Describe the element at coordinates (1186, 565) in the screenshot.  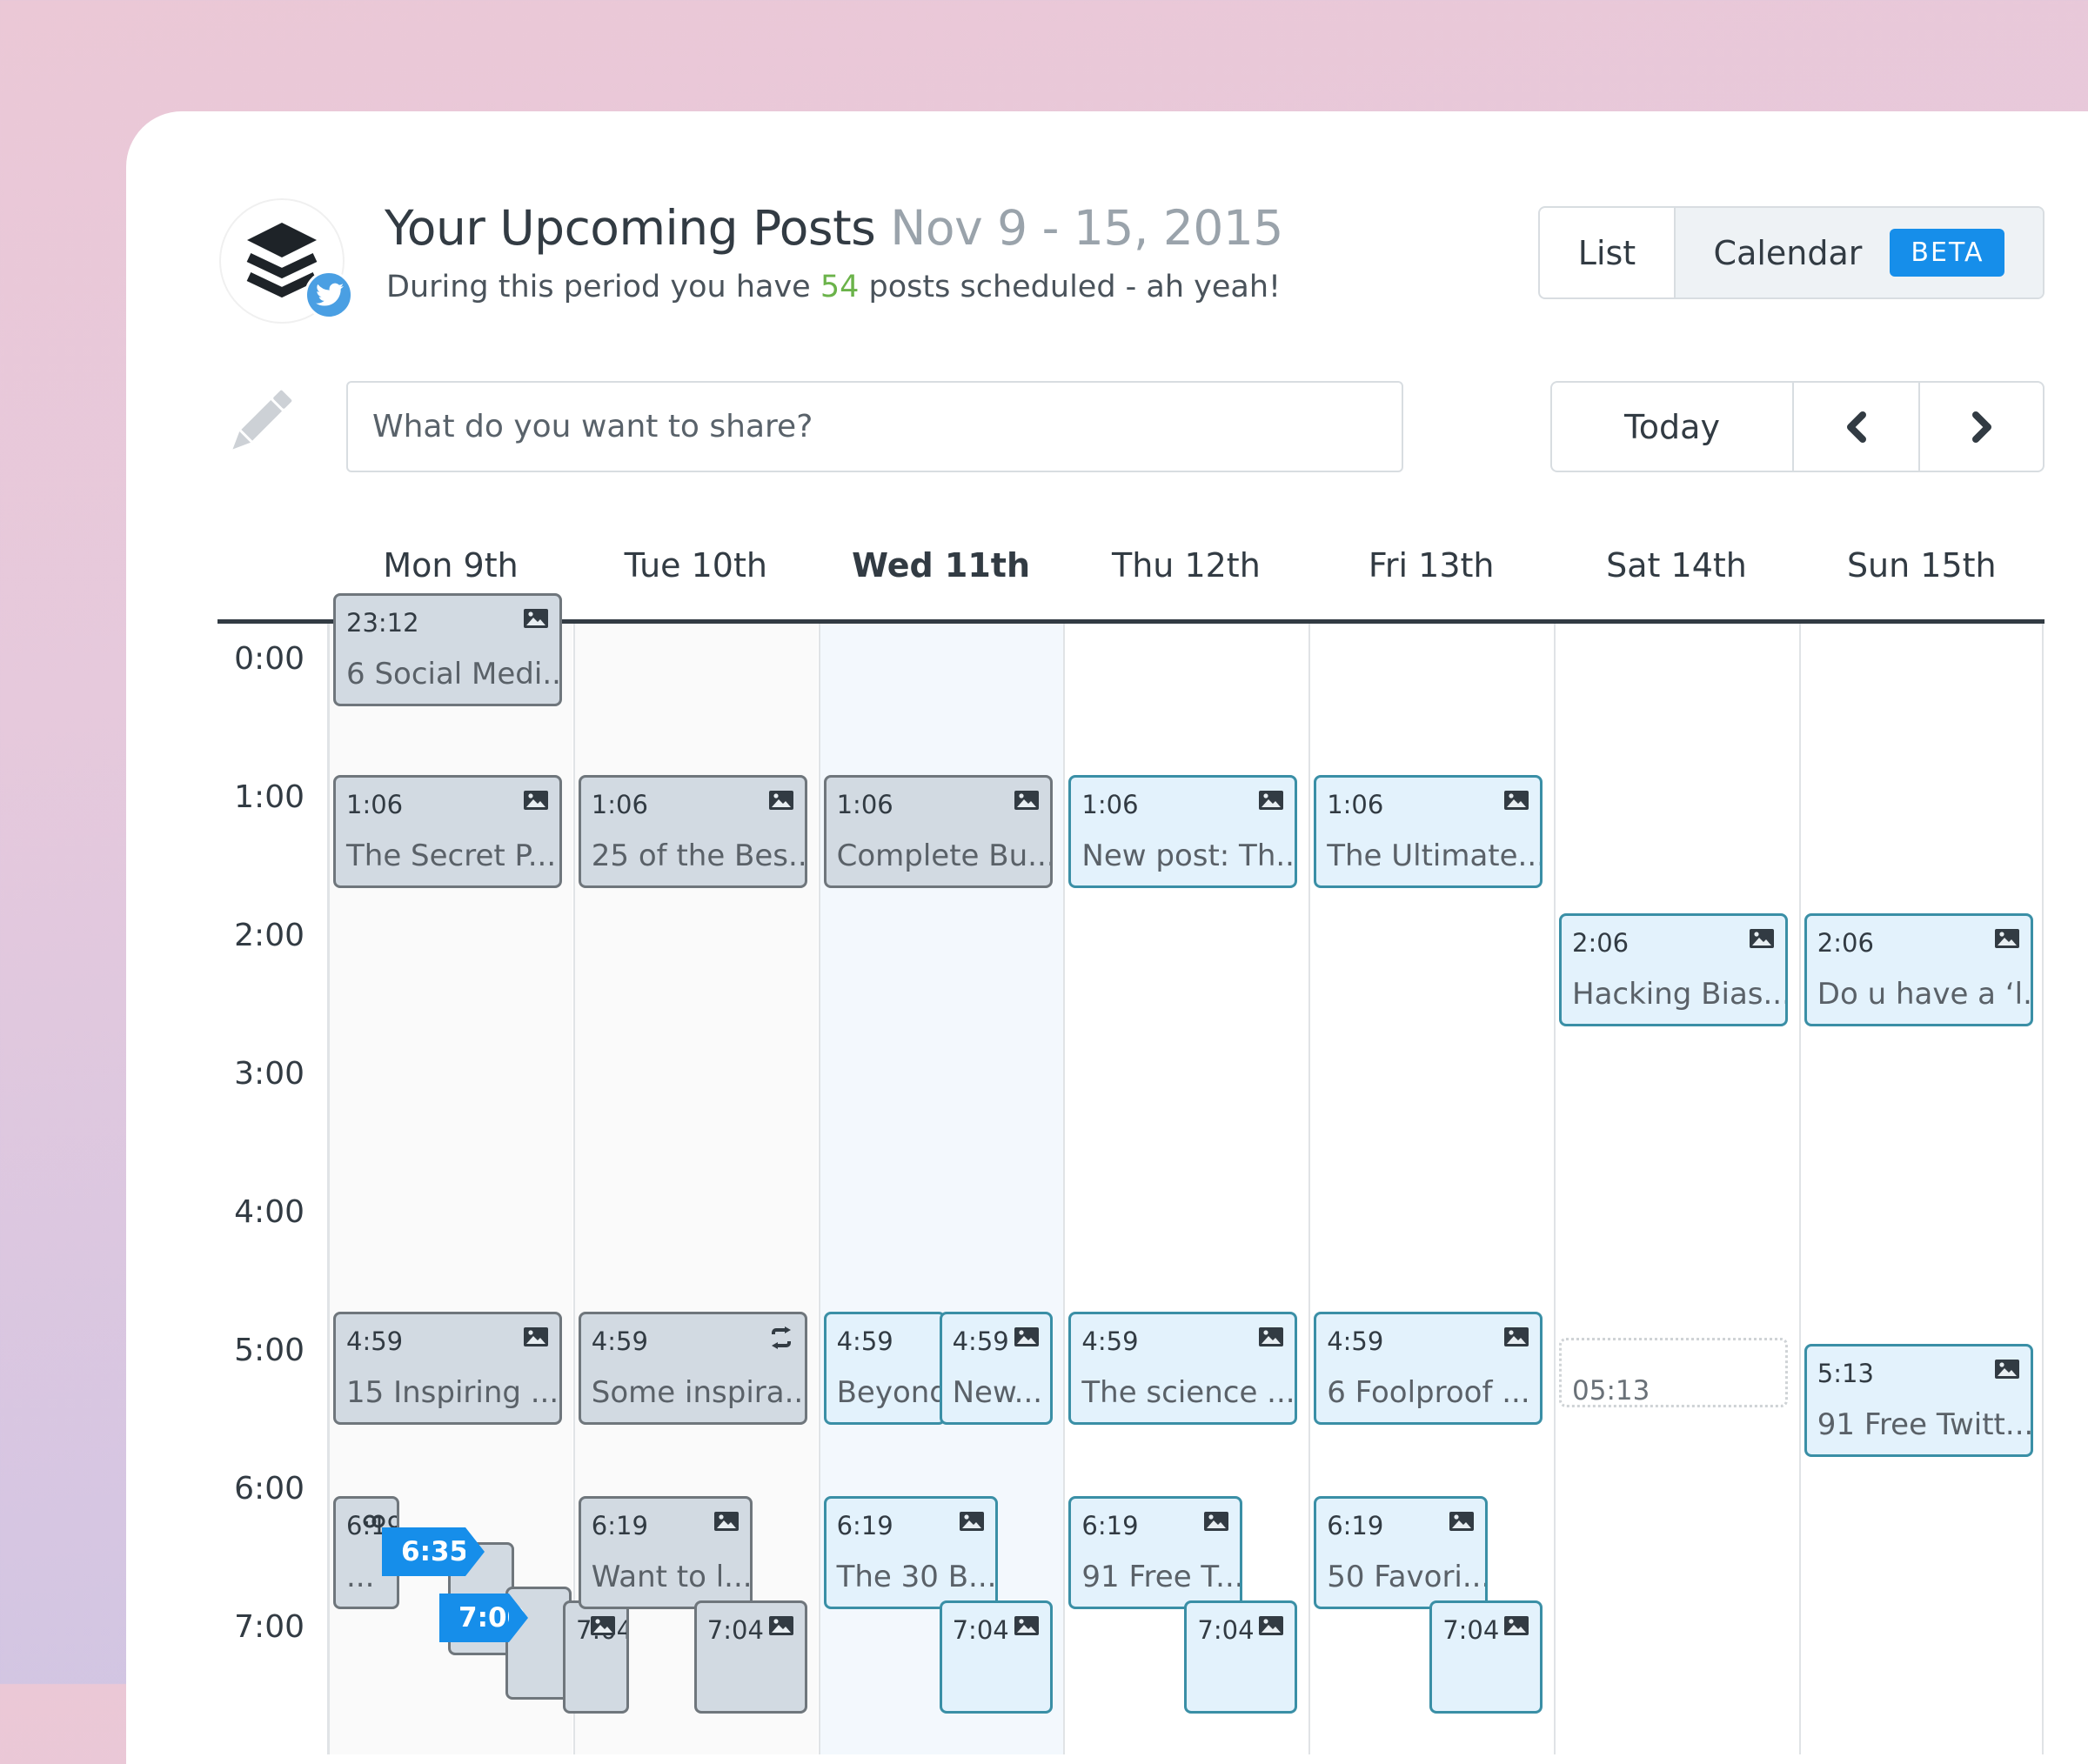
I see `day-header: Thu 12th` at that location.